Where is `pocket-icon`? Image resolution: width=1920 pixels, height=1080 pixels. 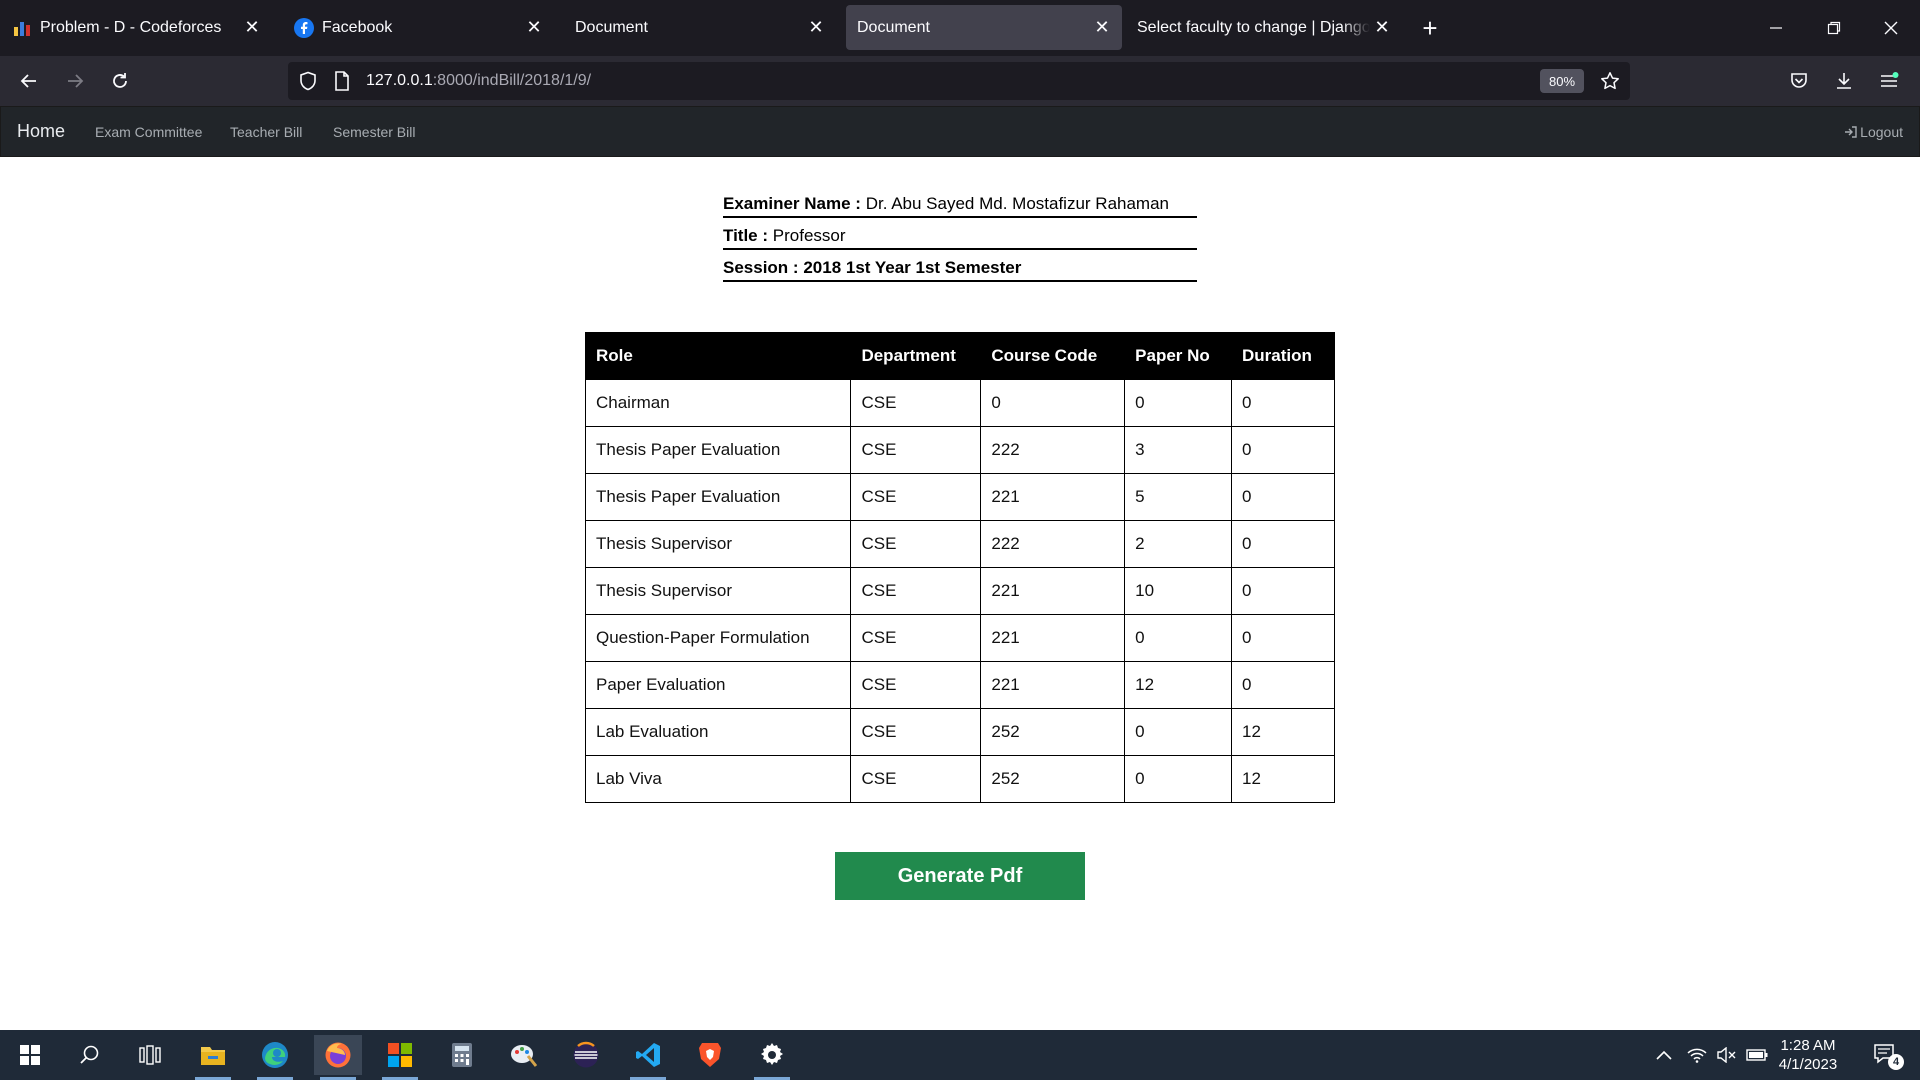
pocket-icon is located at coordinates (1799, 81).